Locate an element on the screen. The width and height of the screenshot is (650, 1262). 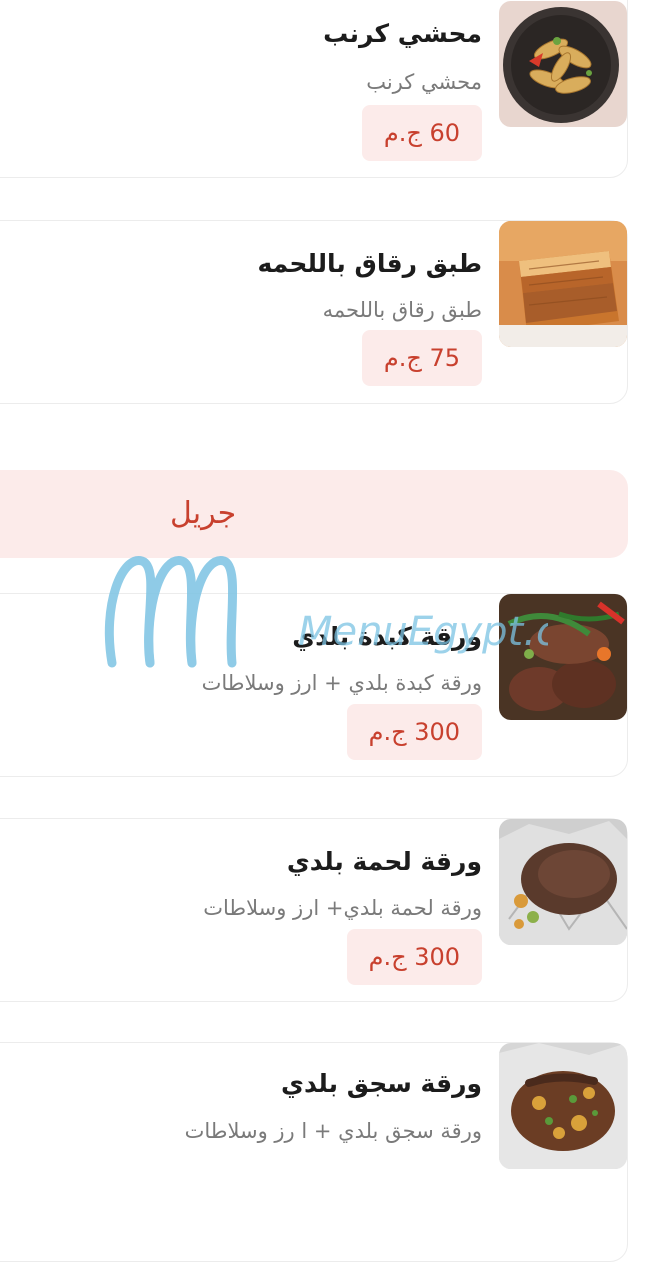
item-description: ورقة لحمة بلدي+ ارز وسلاطات is located at coordinates (342, 908).